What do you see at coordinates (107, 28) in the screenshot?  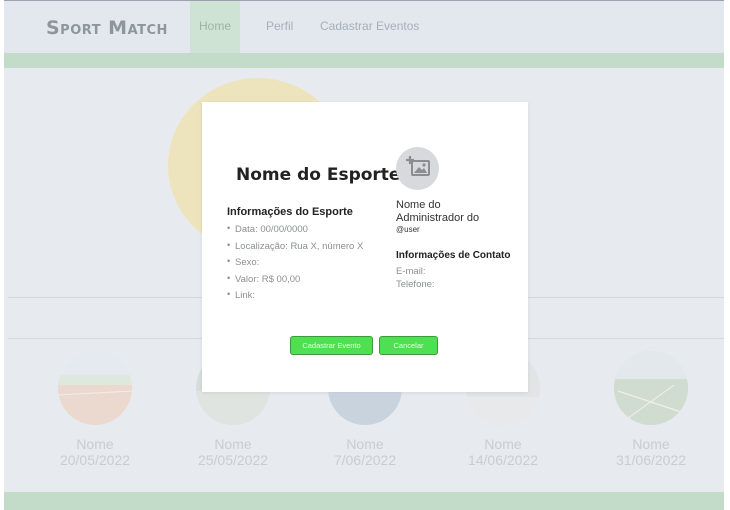 I see `brand-logo: Sport Match` at bounding box center [107, 28].